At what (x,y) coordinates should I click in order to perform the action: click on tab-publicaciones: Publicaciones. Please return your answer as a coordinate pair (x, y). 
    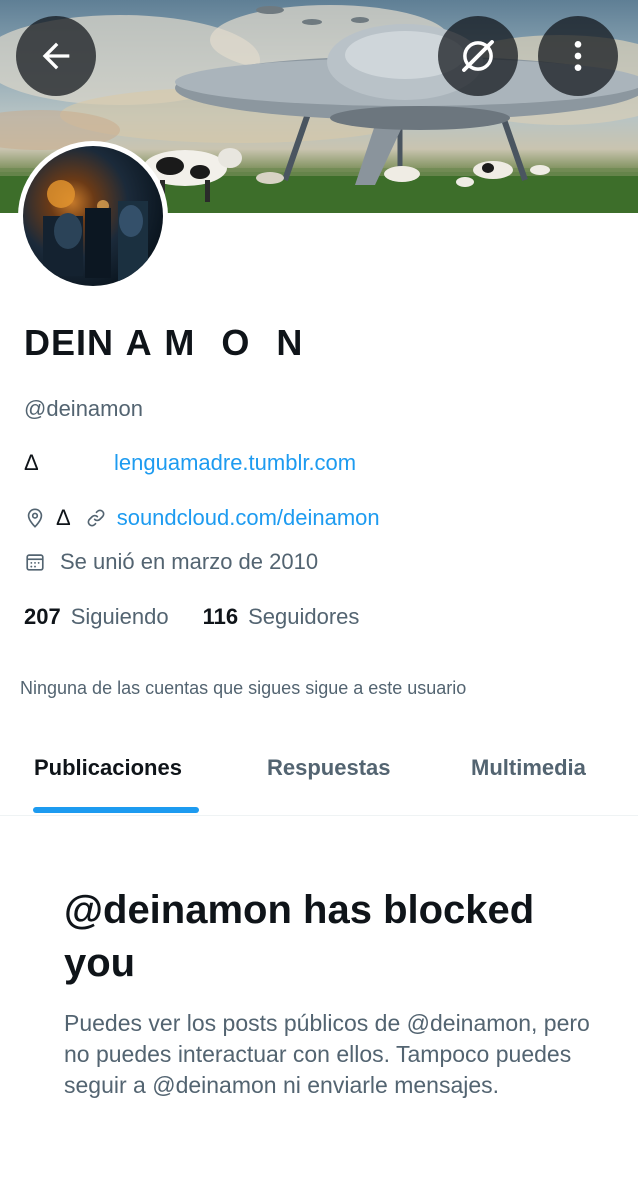
    Looking at the image, I should click on (108, 768).